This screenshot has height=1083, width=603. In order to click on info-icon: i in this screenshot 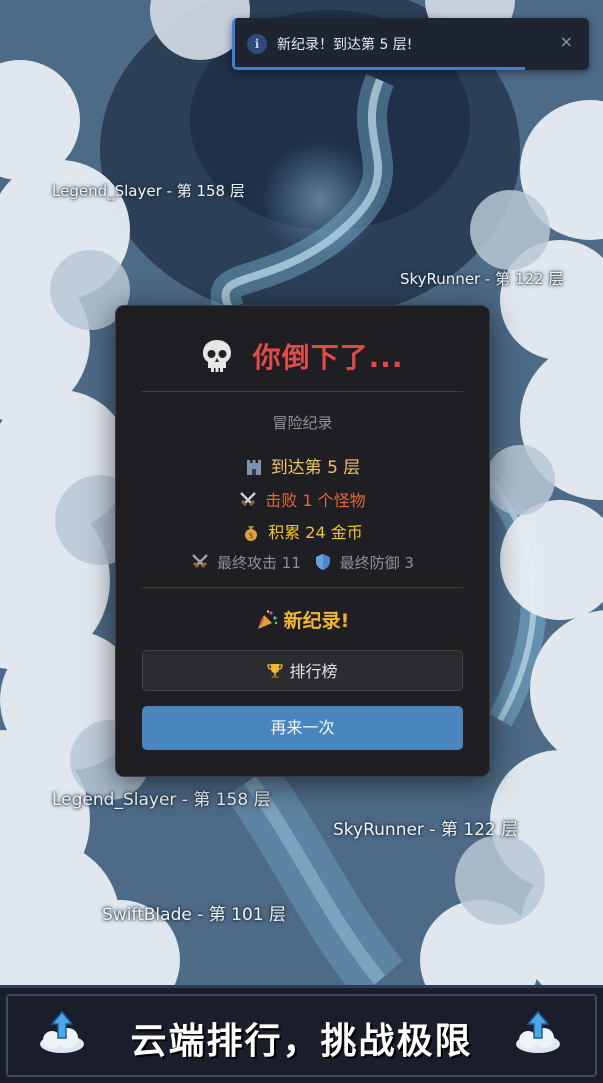, I will do `click(257, 44)`.